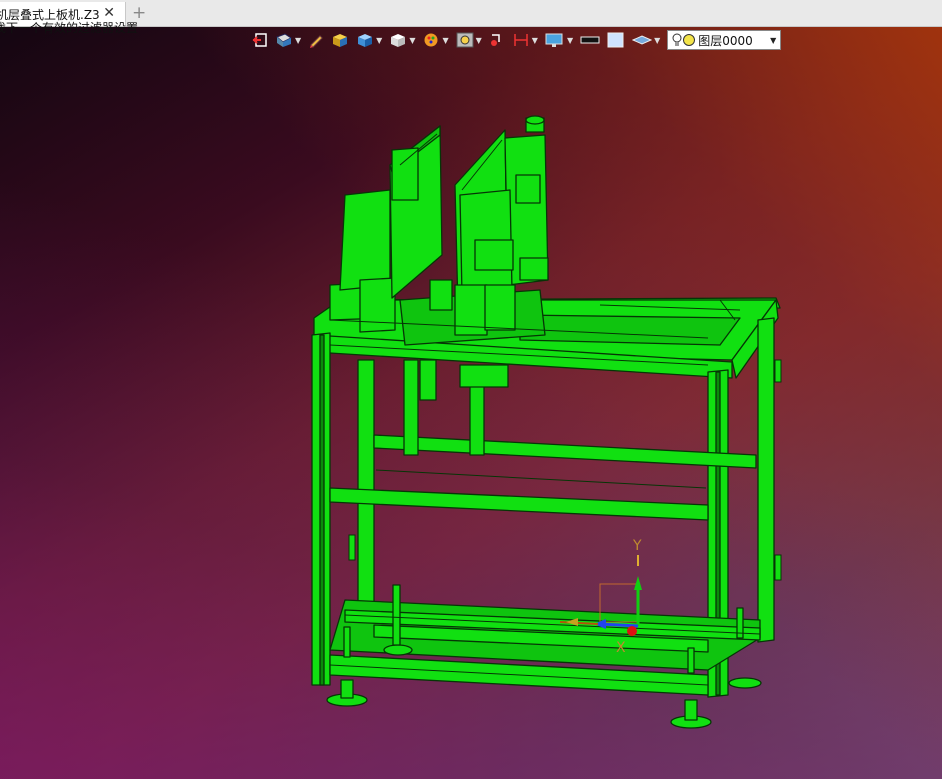 The image size is (942, 779). Describe the element at coordinates (402, 40) in the screenshot. I see `cube-white-icon: ▼` at that location.